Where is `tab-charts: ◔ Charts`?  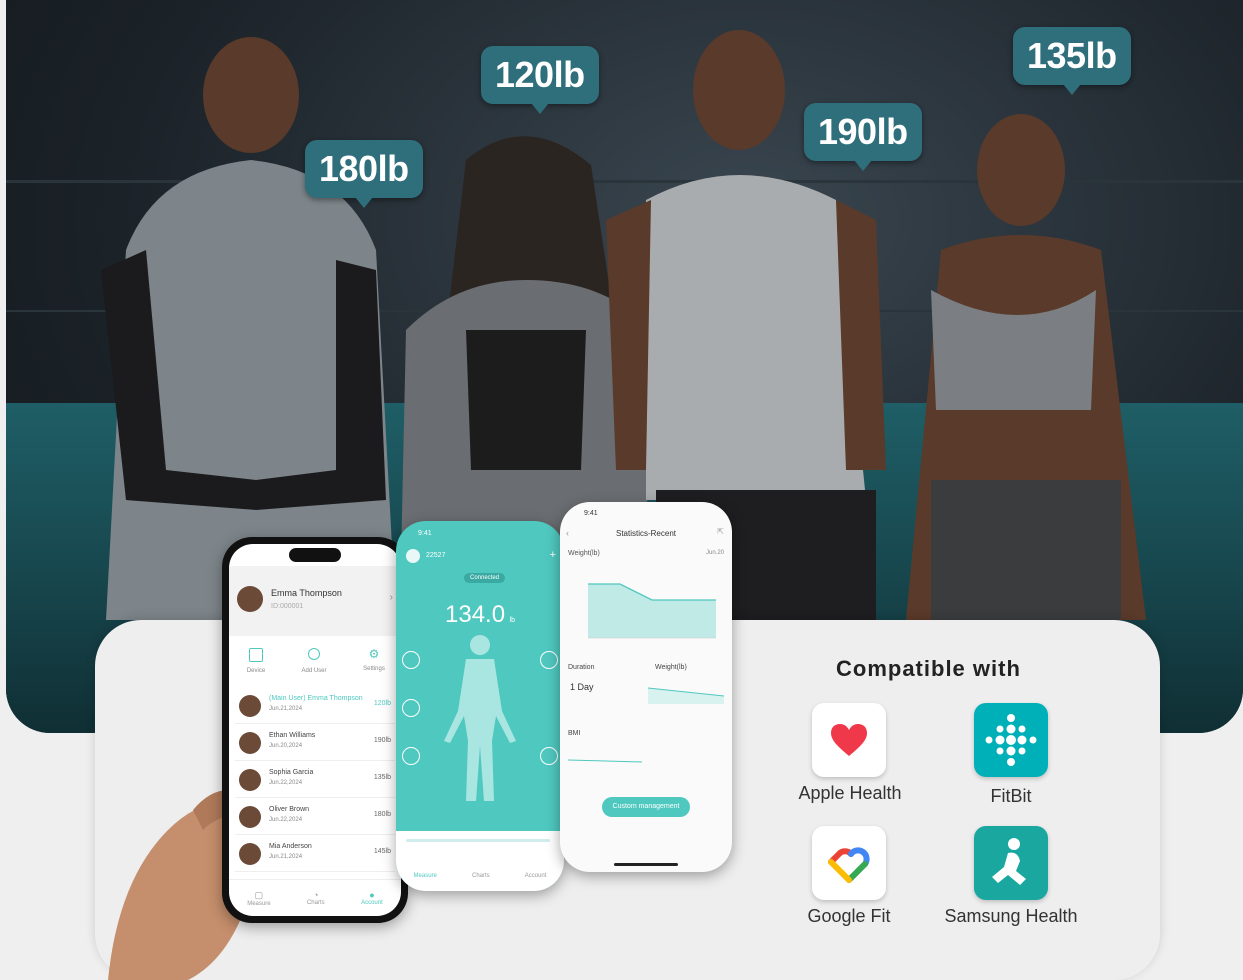
tab-charts: ◔ Charts is located at coordinates (316, 898).